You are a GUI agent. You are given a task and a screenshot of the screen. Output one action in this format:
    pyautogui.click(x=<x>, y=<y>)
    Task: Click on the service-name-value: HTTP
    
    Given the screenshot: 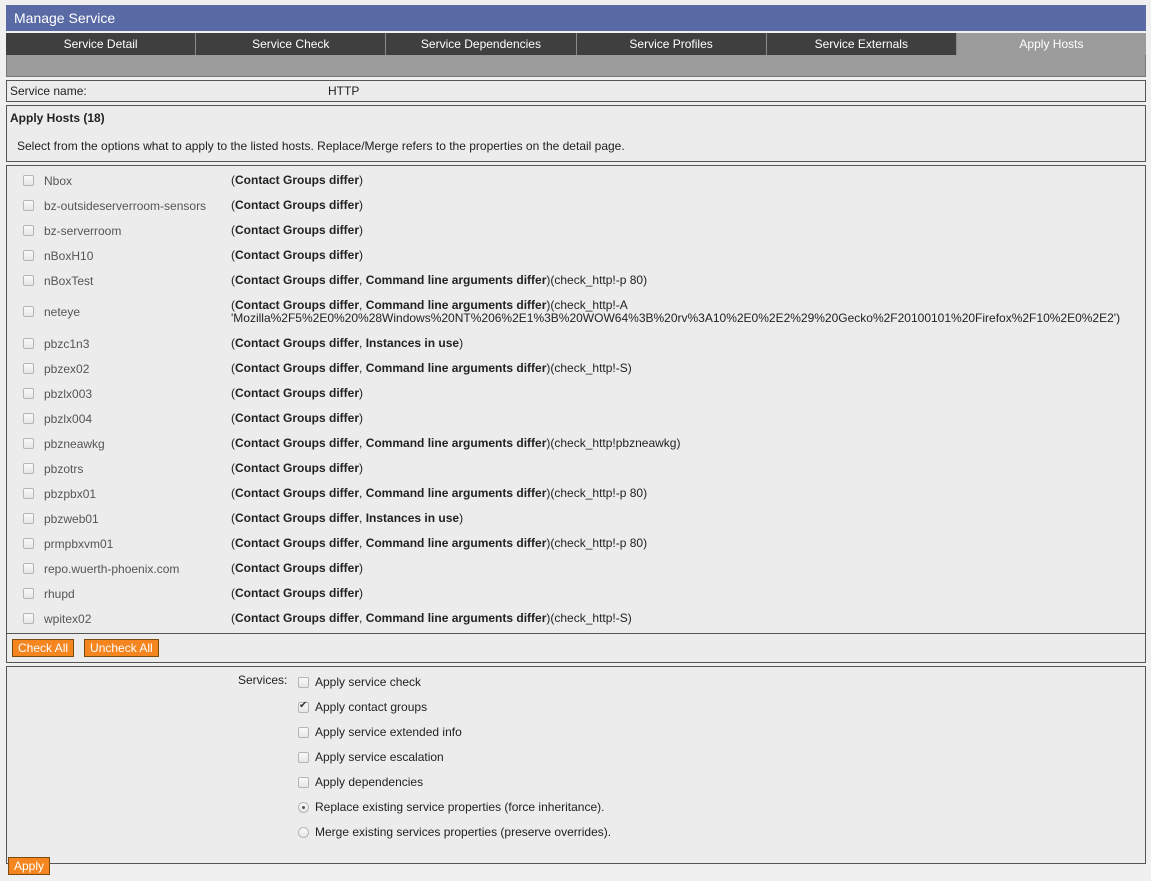 What is the action you would take?
    pyautogui.click(x=344, y=91)
    